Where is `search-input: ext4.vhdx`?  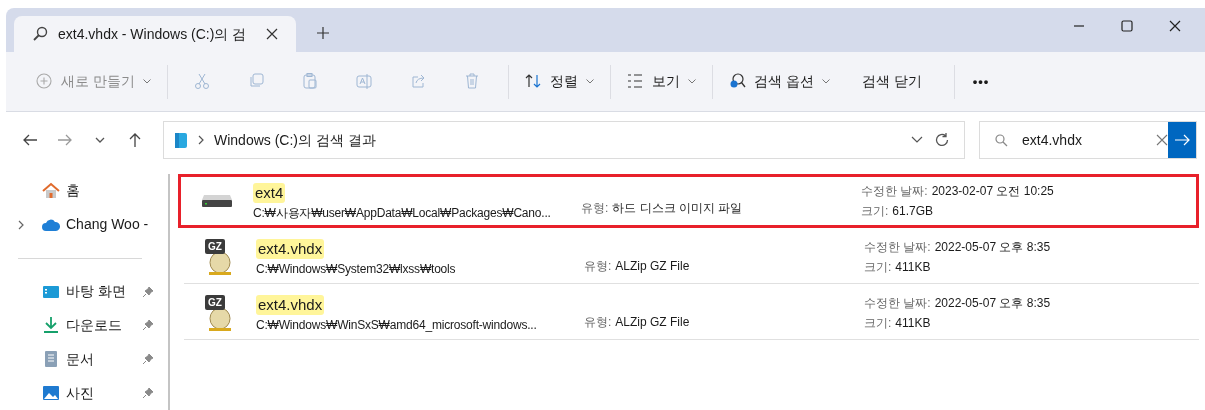
search-input: ext4.vhdx is located at coordinates (1077, 140).